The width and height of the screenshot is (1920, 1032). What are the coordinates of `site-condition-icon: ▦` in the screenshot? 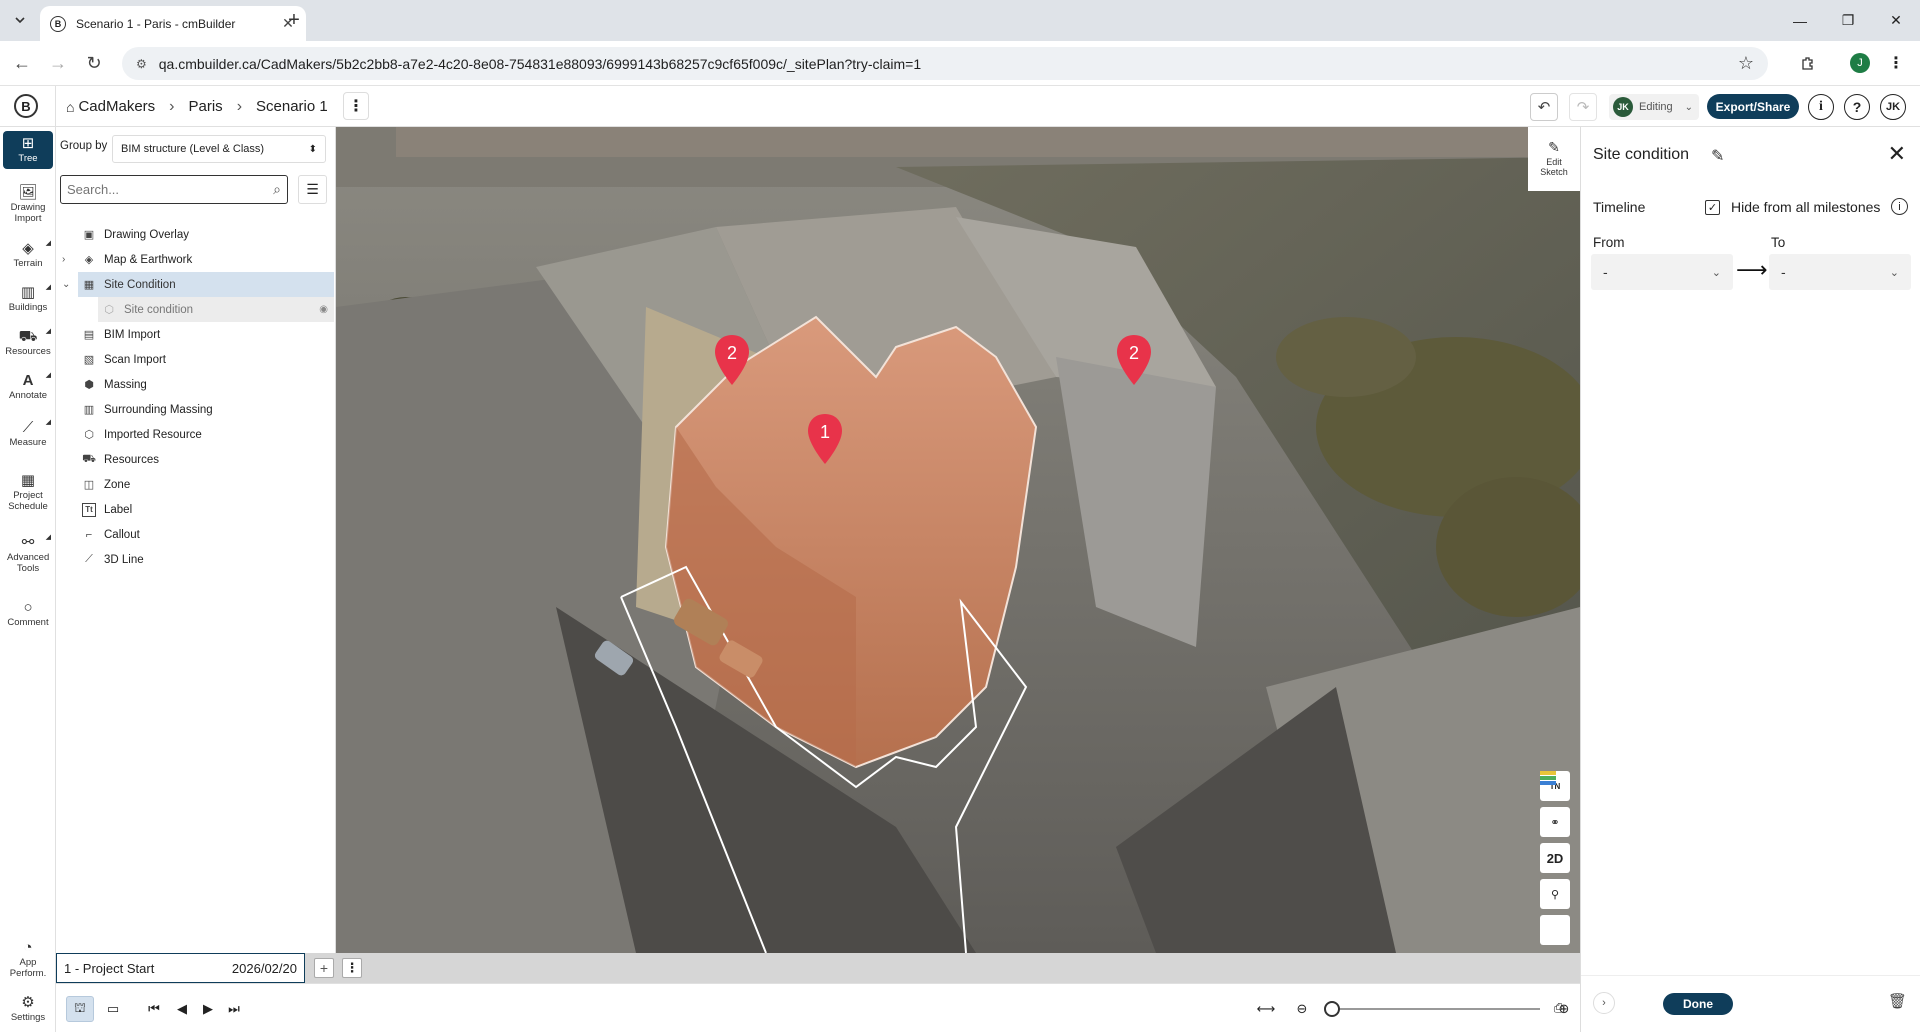 It's located at (89, 285).